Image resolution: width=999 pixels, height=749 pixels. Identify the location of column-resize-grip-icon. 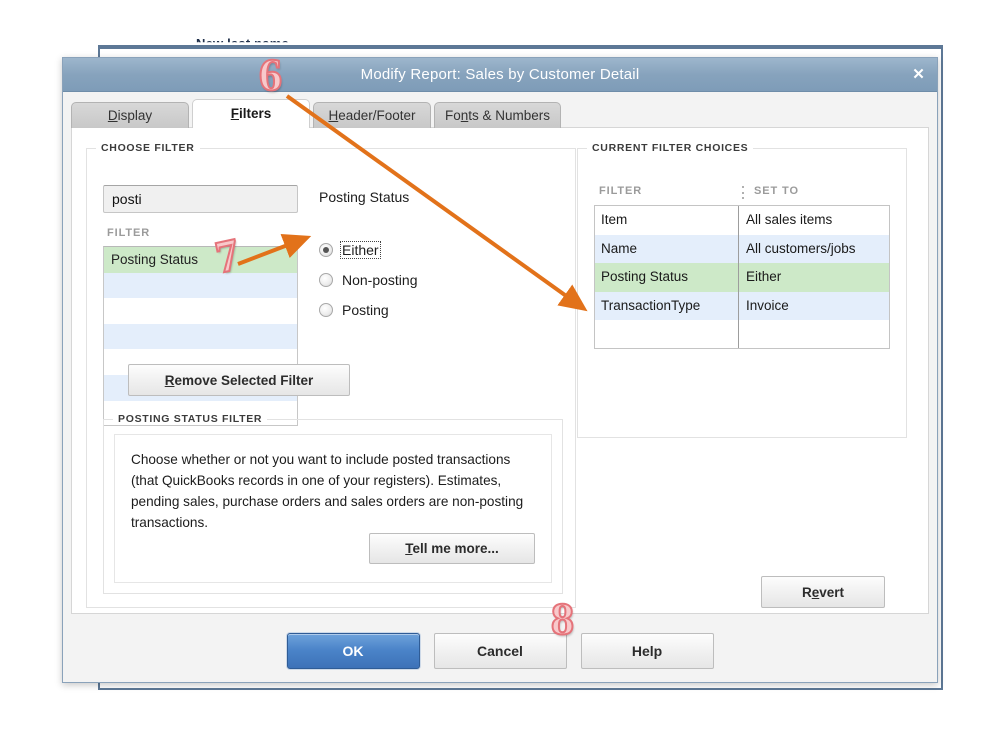
(743, 192).